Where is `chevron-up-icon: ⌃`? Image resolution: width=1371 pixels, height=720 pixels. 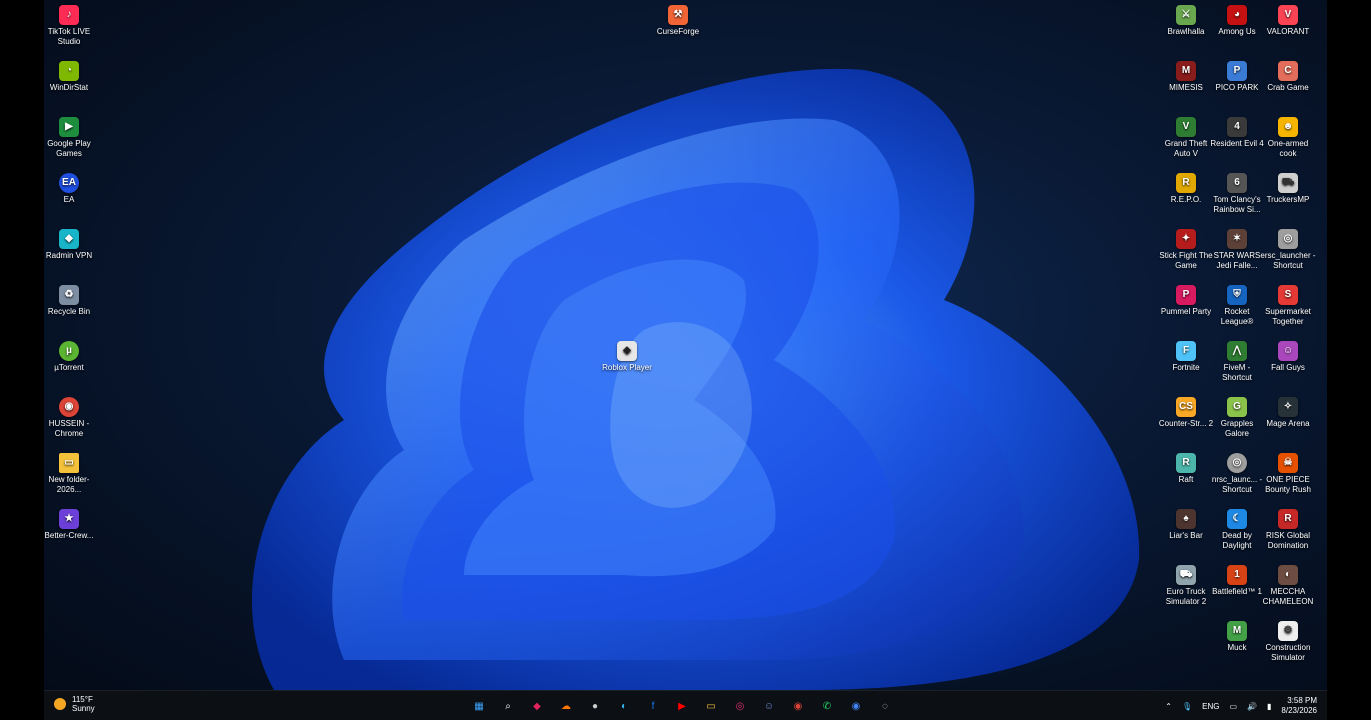
chevron-up-icon: ⌃ is located at coordinates (1168, 706).